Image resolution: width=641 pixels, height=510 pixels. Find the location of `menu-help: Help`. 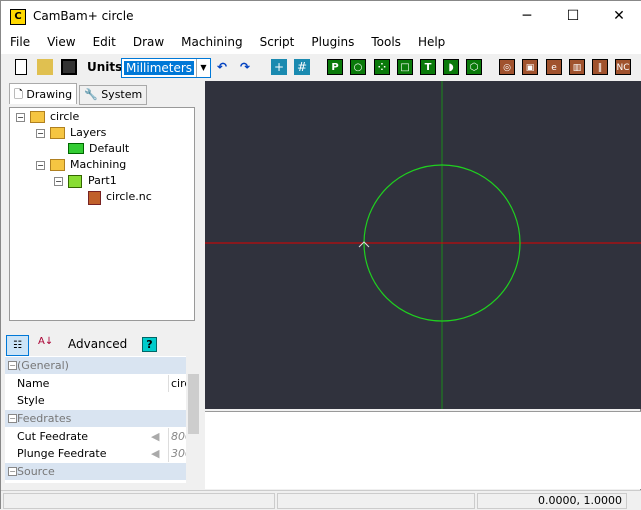

menu-help: Help is located at coordinates (431, 40).